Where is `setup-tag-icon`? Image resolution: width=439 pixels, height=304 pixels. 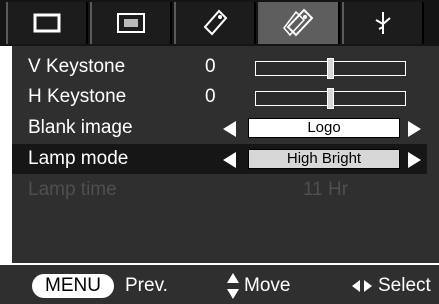 setup-tag-icon is located at coordinates (215, 22).